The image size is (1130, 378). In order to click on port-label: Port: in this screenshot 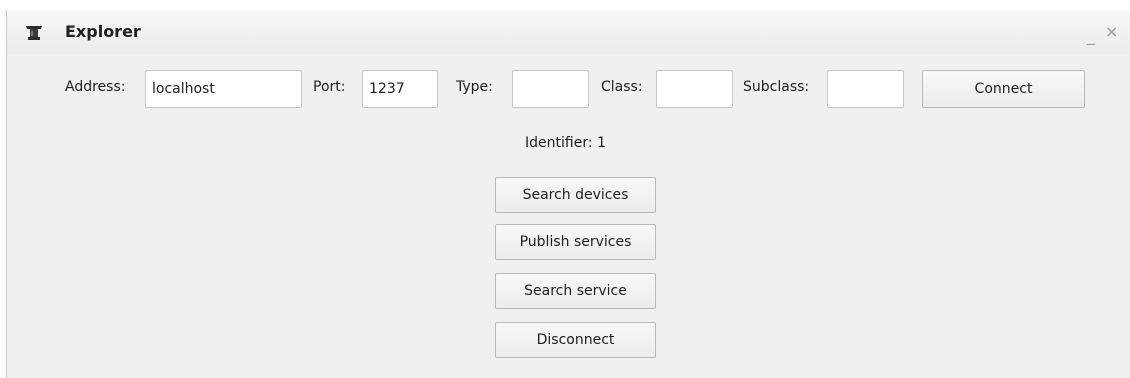, I will do `click(329, 87)`.